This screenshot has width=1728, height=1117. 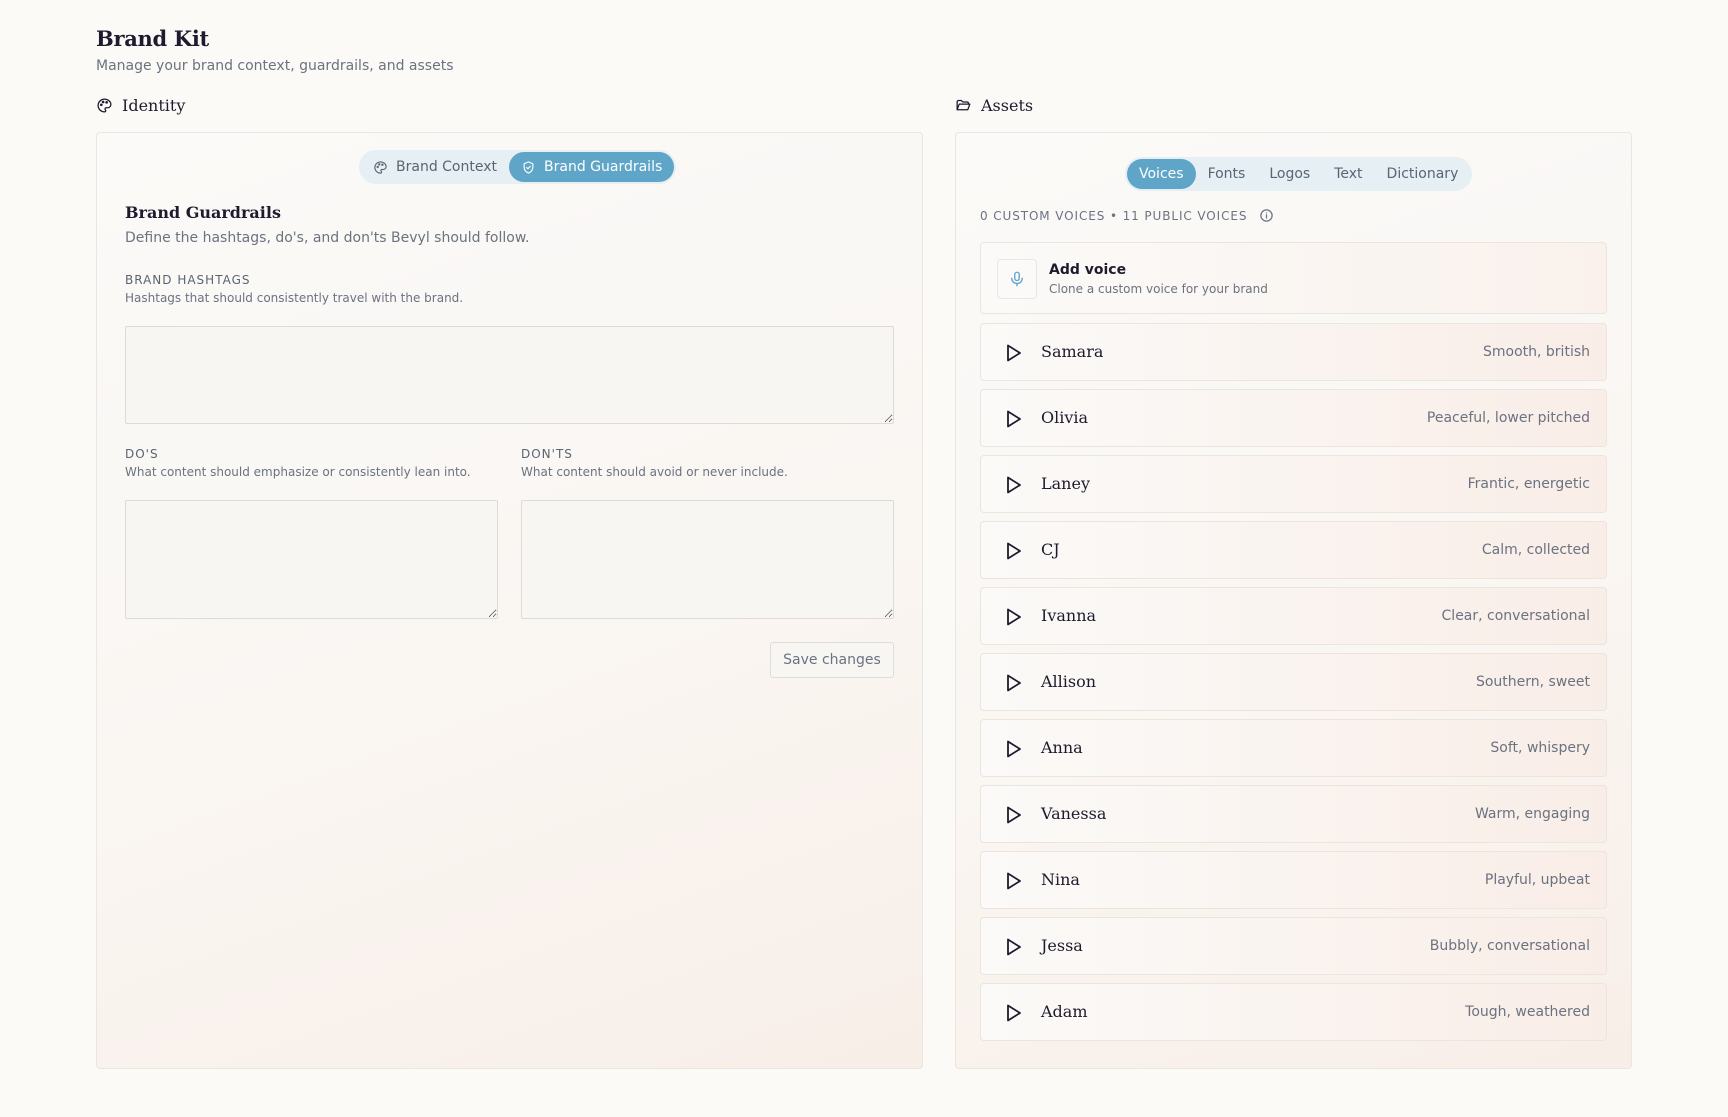 What do you see at coordinates (1227, 174) in the screenshot?
I see `tab-fonts: Fonts` at bounding box center [1227, 174].